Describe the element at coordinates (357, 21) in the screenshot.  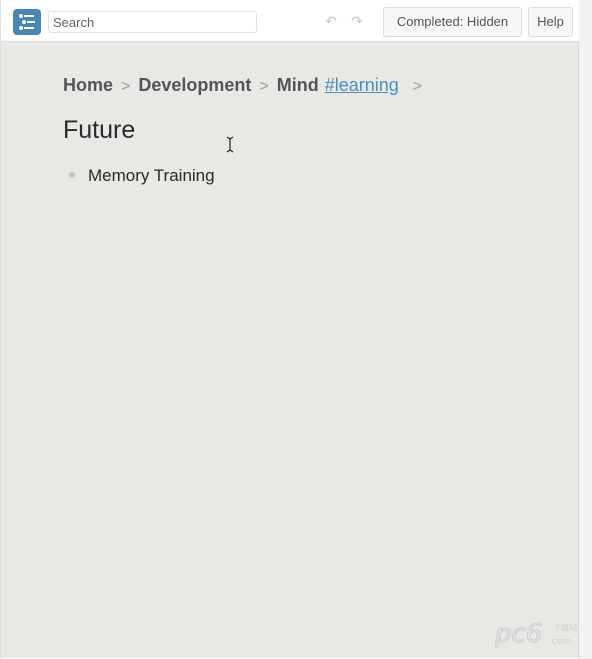
I see `redo-icon: ↷` at that location.